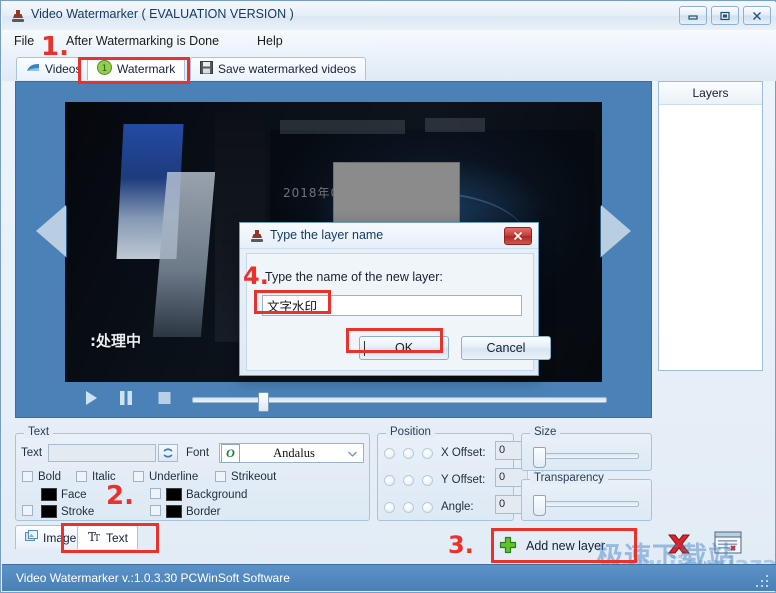 This screenshot has width=776, height=593. Describe the element at coordinates (138, 476) in the screenshot. I see `underline-checkbox` at that location.